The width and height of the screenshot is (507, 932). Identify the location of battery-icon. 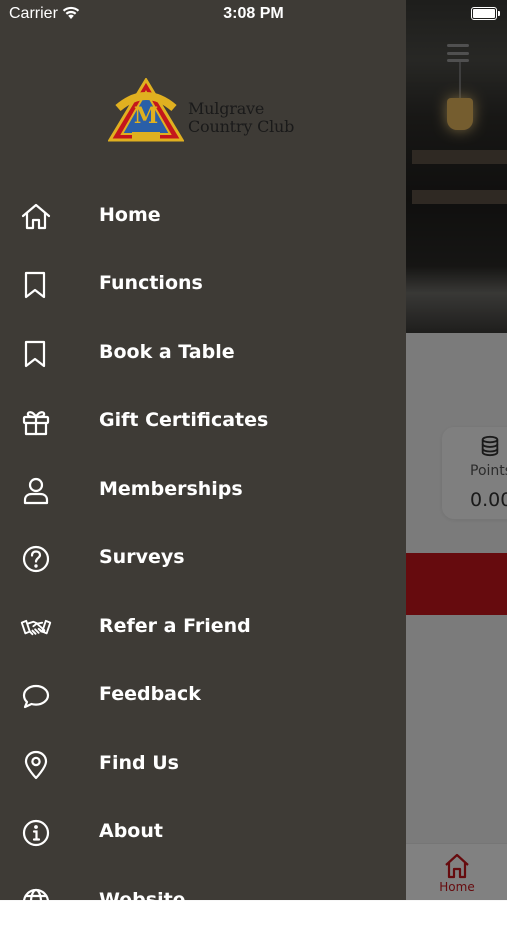
(485, 13).